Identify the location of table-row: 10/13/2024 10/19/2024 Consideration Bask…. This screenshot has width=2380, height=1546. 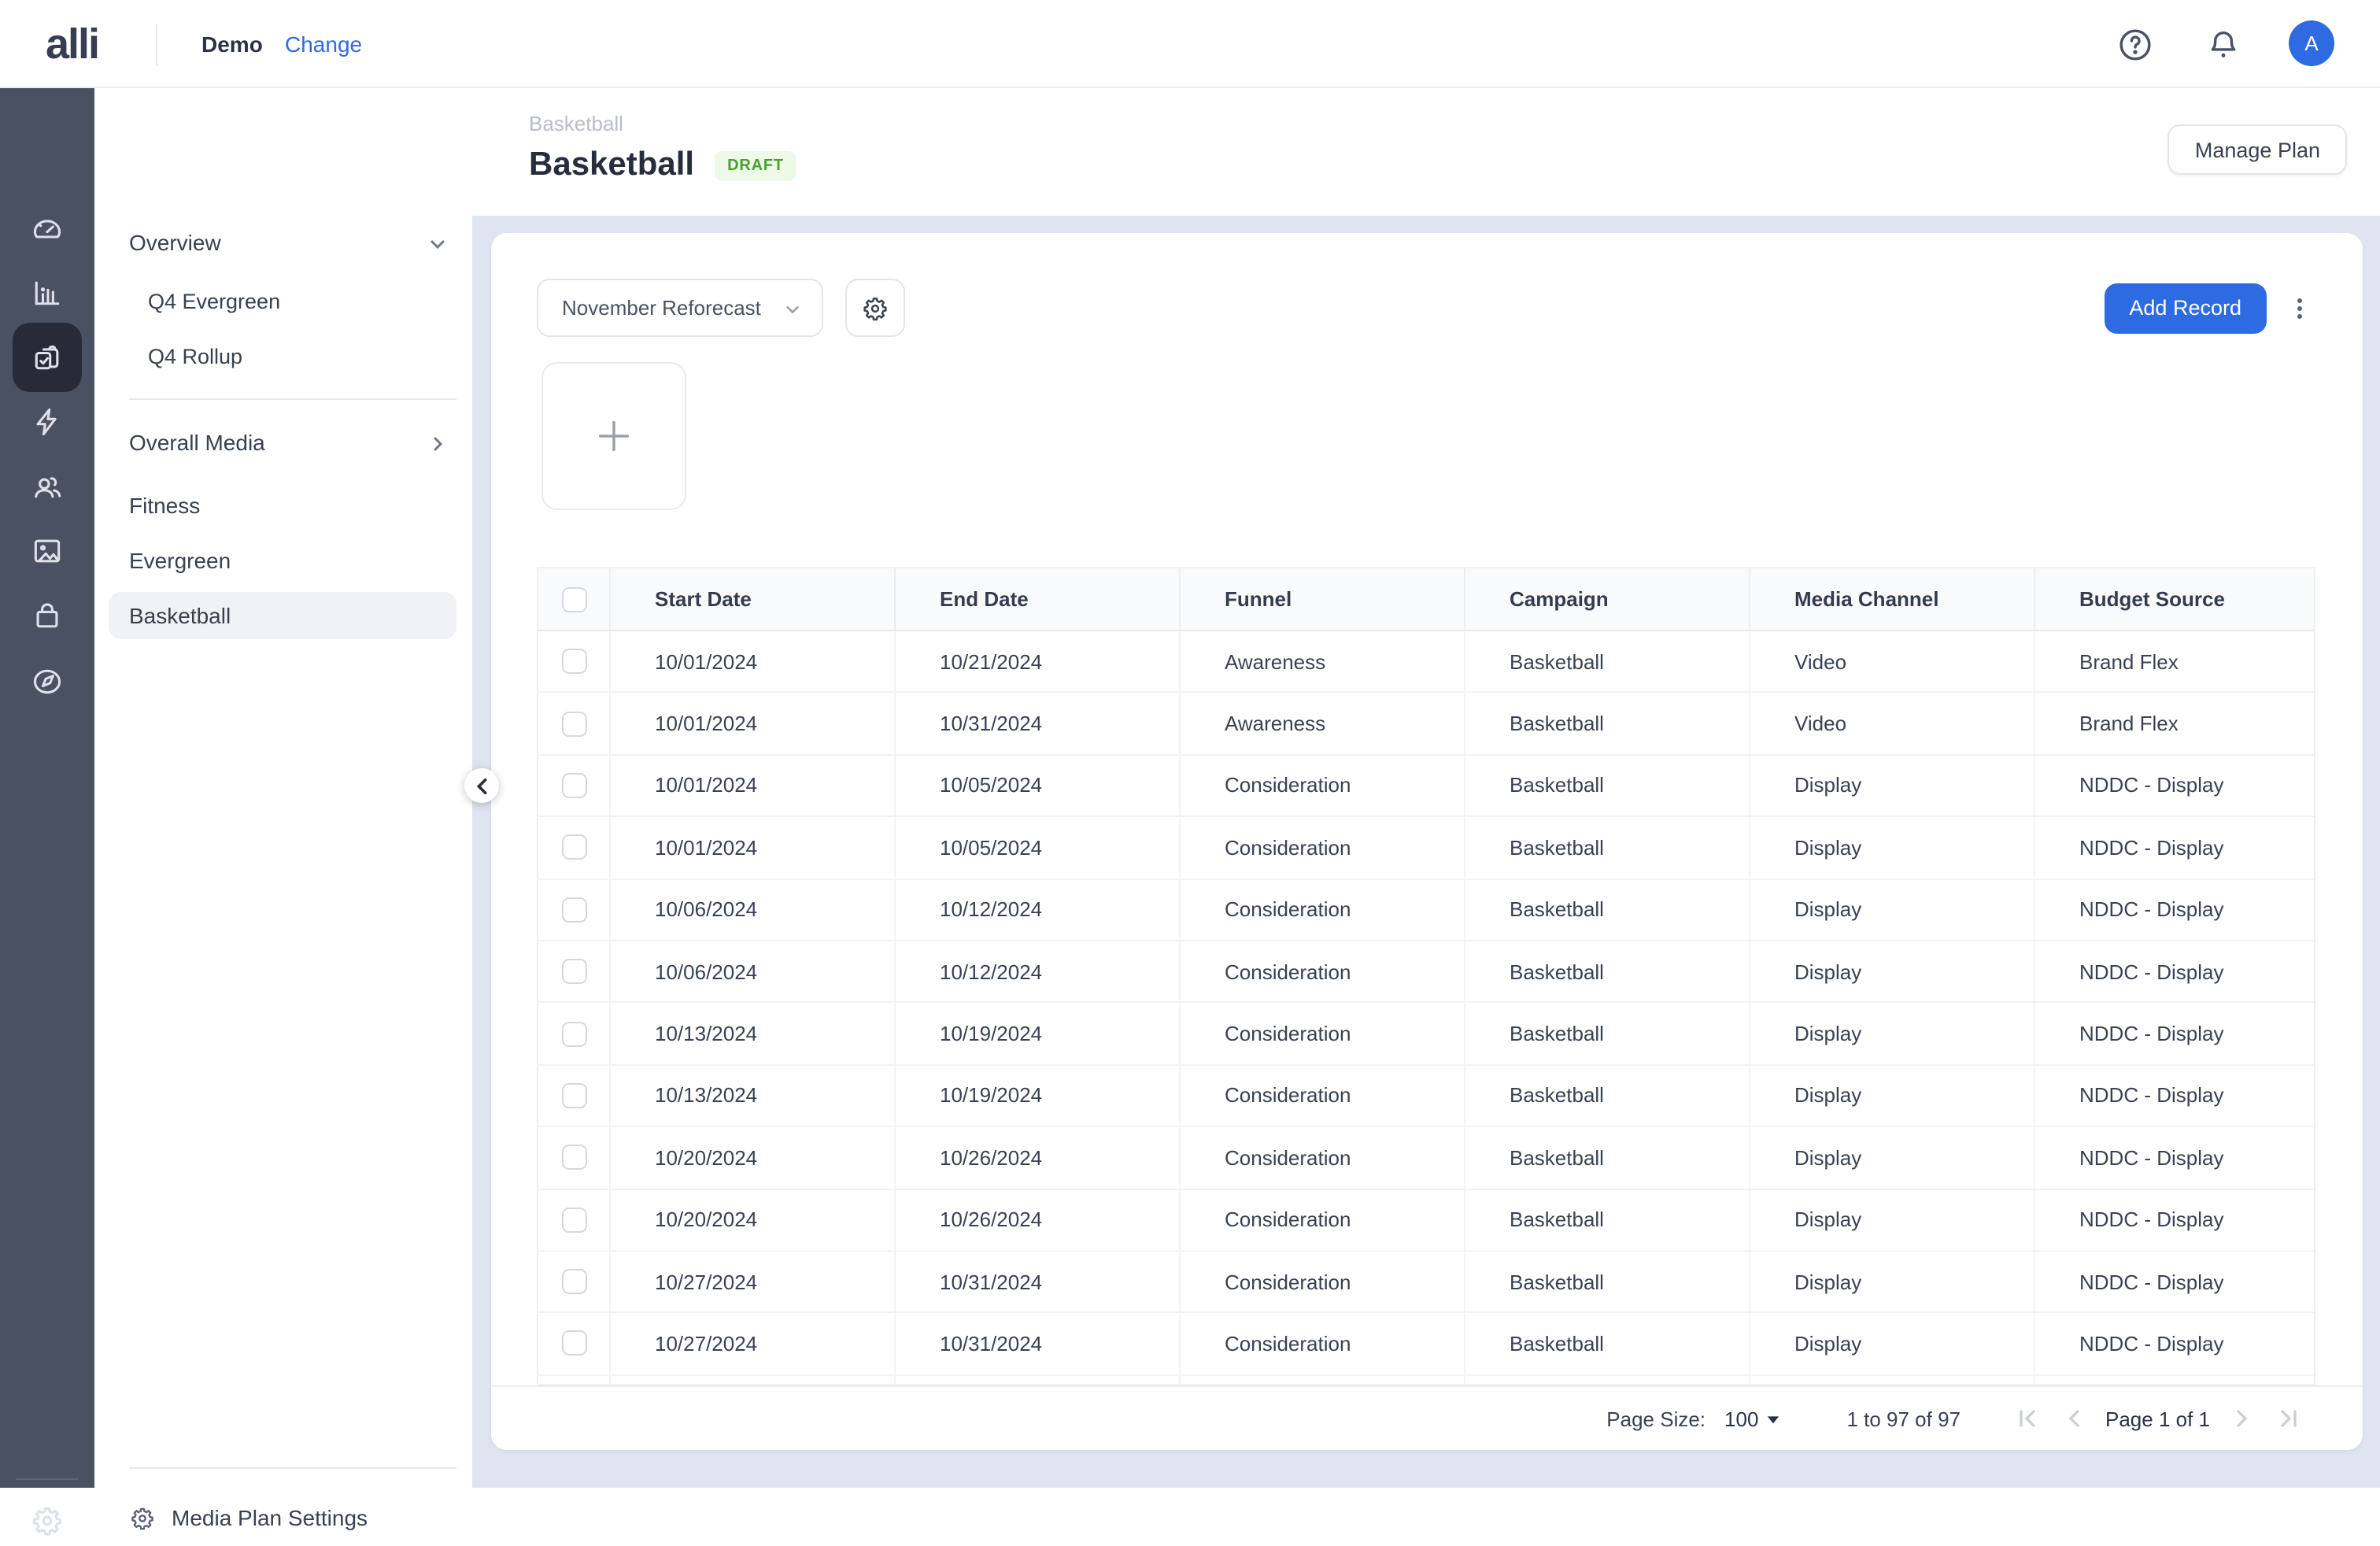
(1426, 1096).